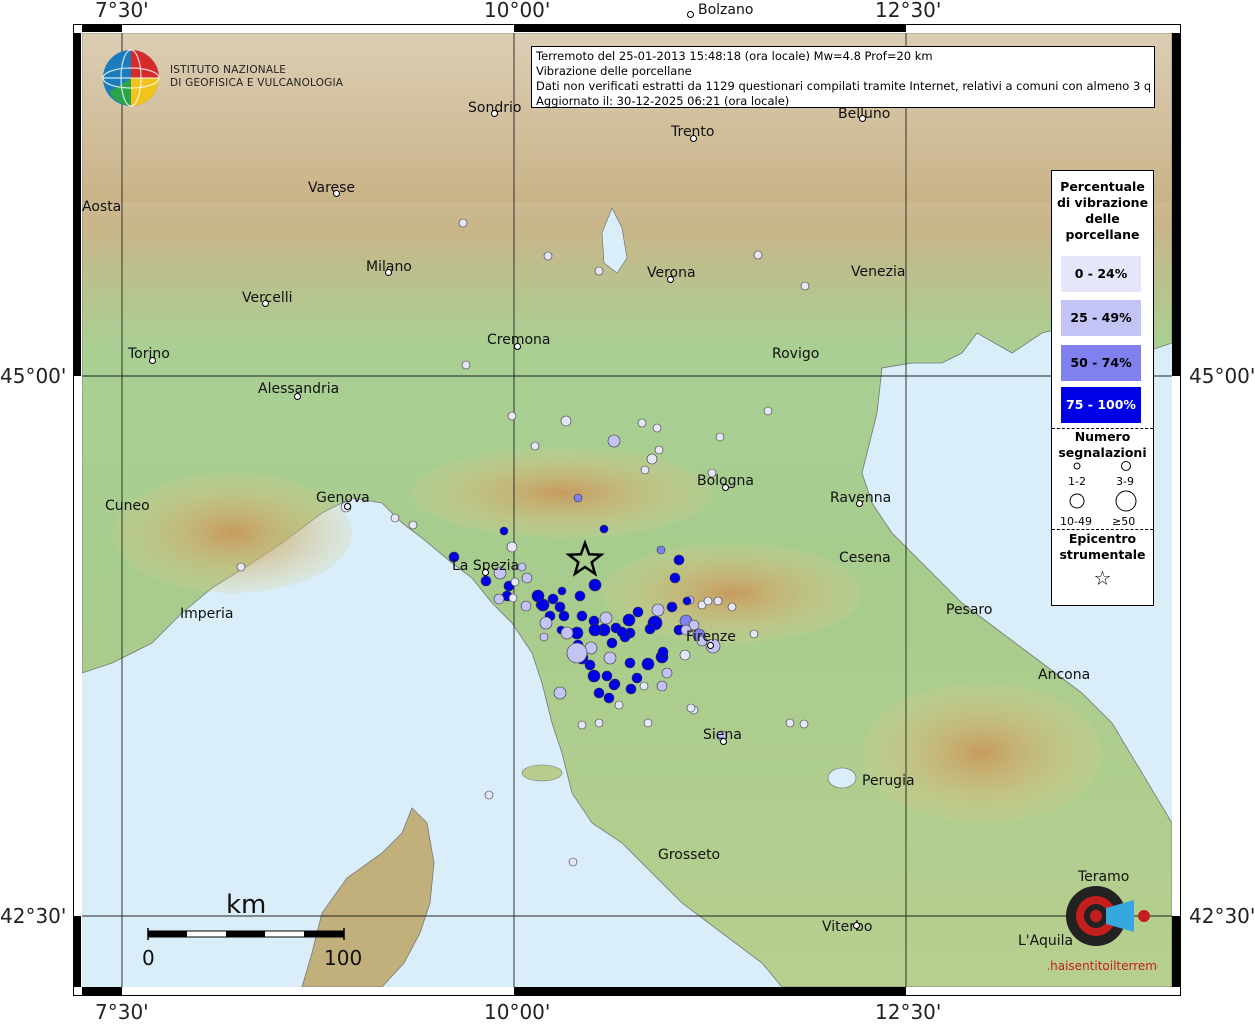 This screenshot has height=1024, width=1255. What do you see at coordinates (1101, 317) in the screenshot?
I see `legend-class-label: 25 - 49%` at bounding box center [1101, 317].